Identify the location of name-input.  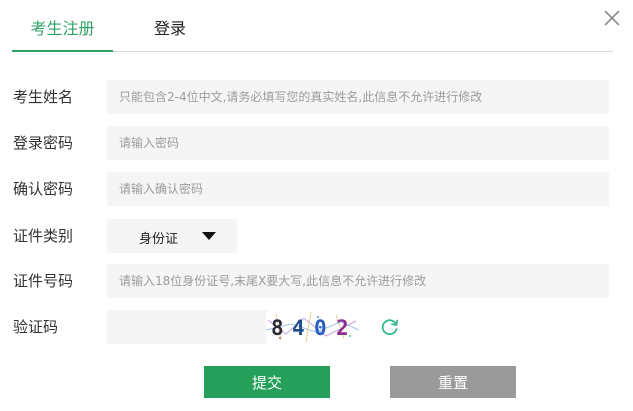
(358, 97).